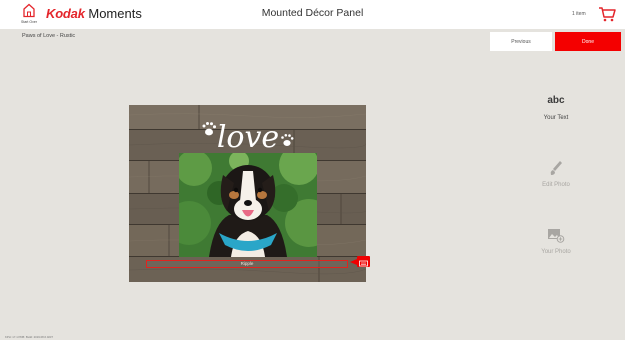 This screenshot has width=625, height=340. I want to click on cart-button, so click(607, 14).